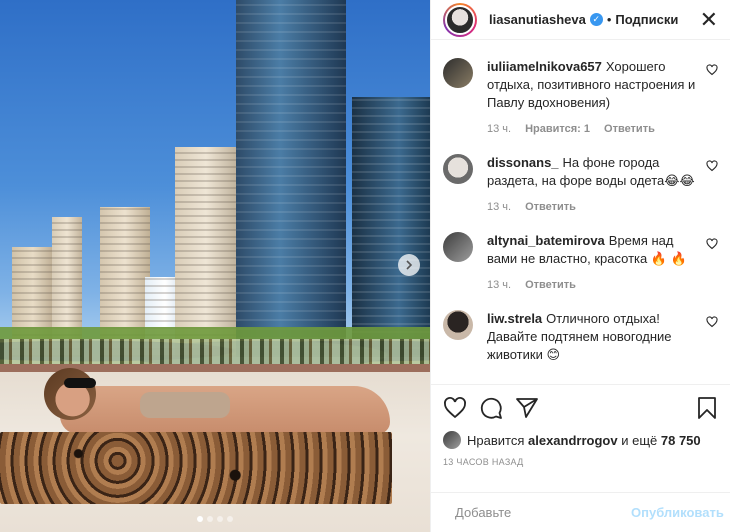 The image size is (730, 532). What do you see at coordinates (537, 19) in the screenshot?
I see `author-username: liasanutiasheva` at bounding box center [537, 19].